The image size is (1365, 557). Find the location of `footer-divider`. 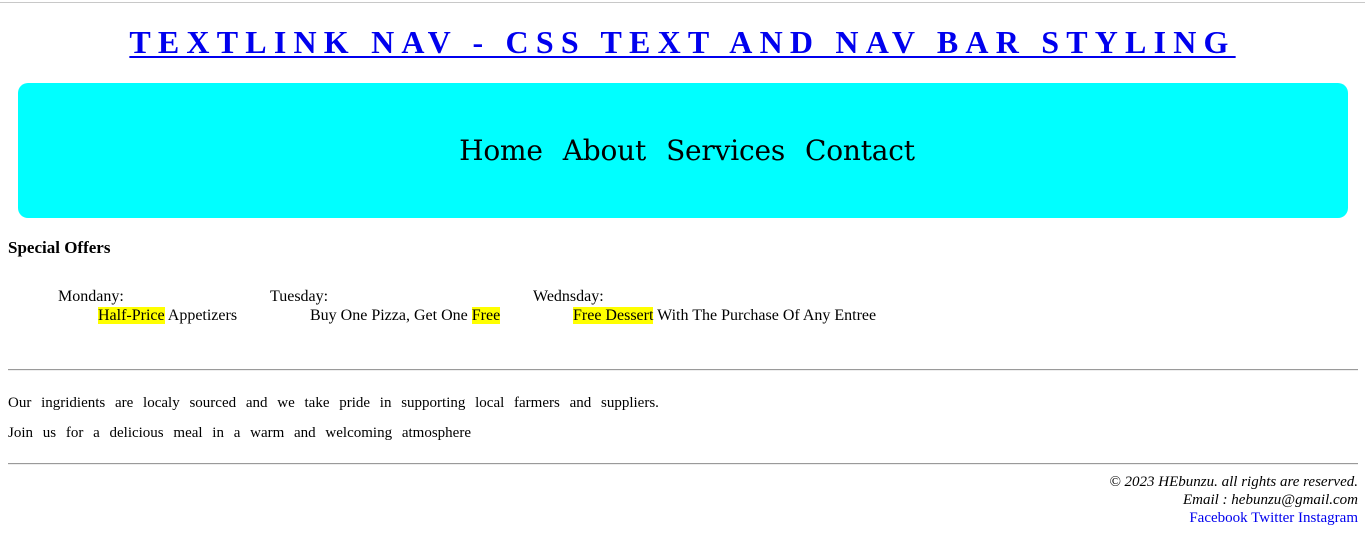

footer-divider is located at coordinates (683, 464).